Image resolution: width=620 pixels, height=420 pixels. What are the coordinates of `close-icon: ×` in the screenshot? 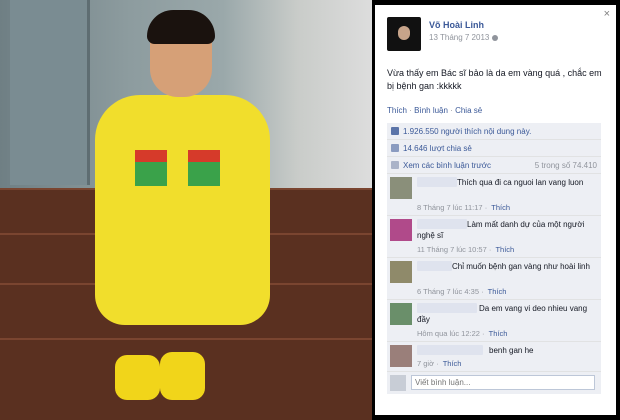 It's located at (607, 14).